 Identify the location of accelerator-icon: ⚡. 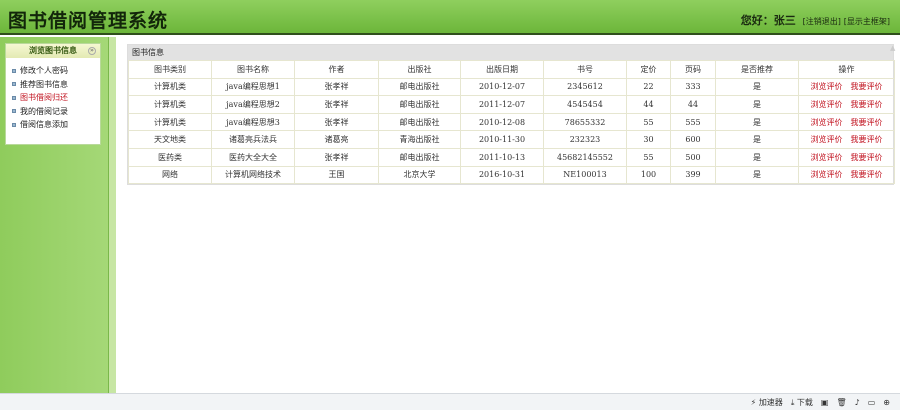
(753, 402).